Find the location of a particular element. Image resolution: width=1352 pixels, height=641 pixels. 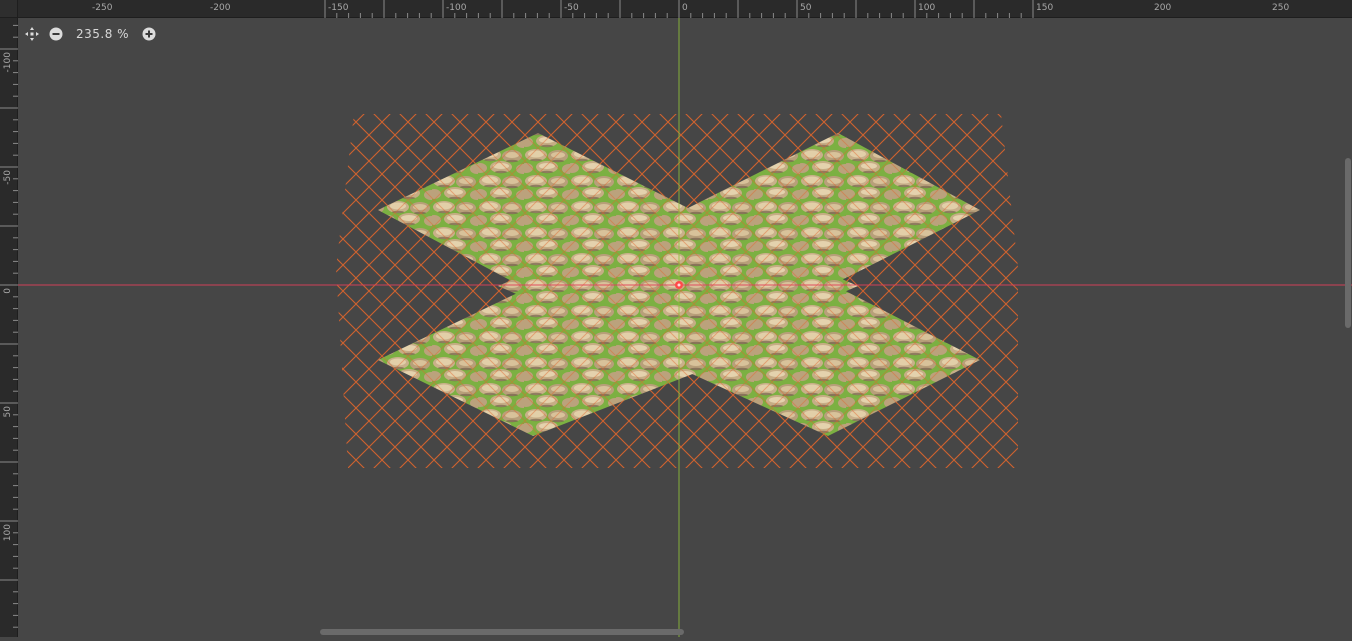

ruler-label: 150 is located at coordinates (1044, 8).